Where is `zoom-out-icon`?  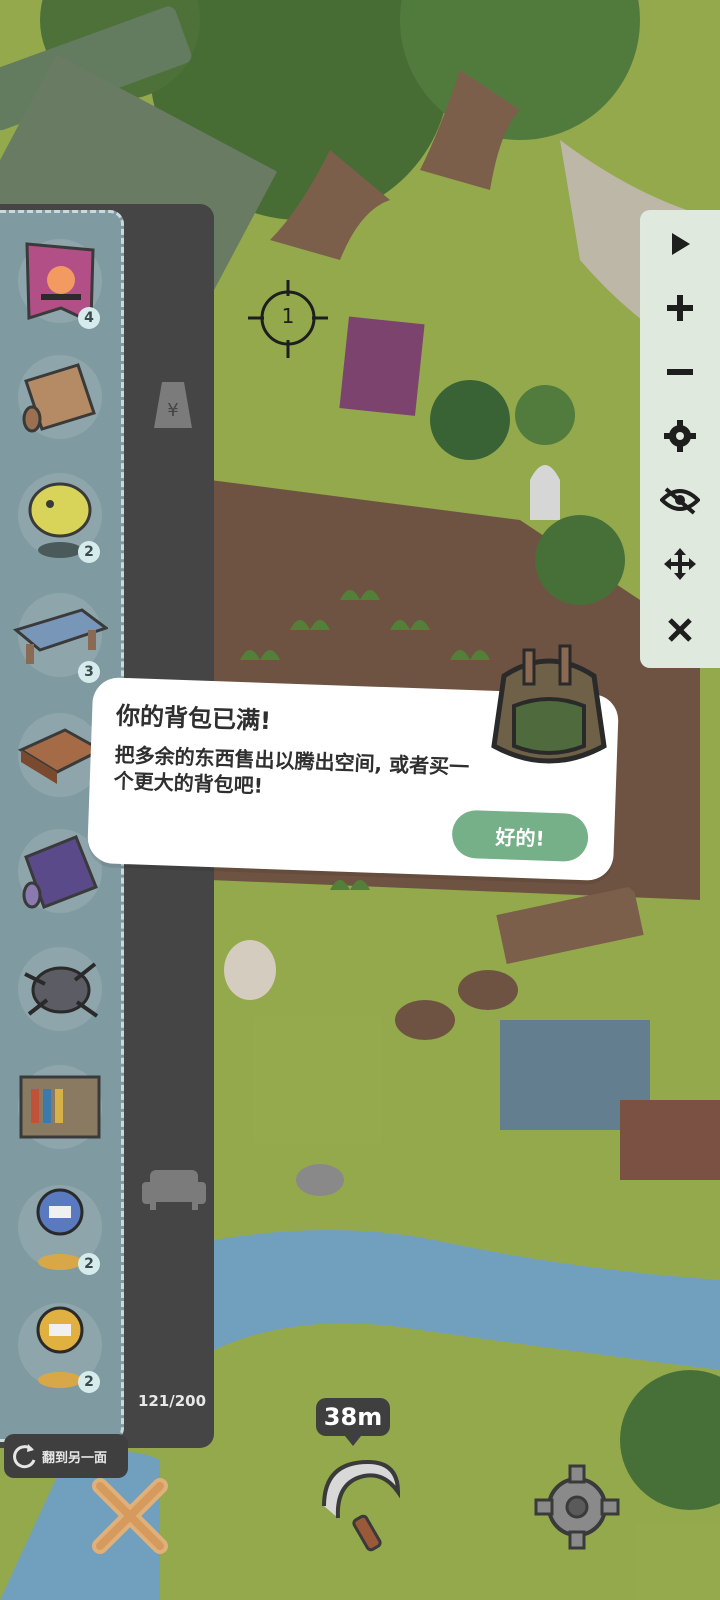
zoom-out-icon is located at coordinates (680, 372).